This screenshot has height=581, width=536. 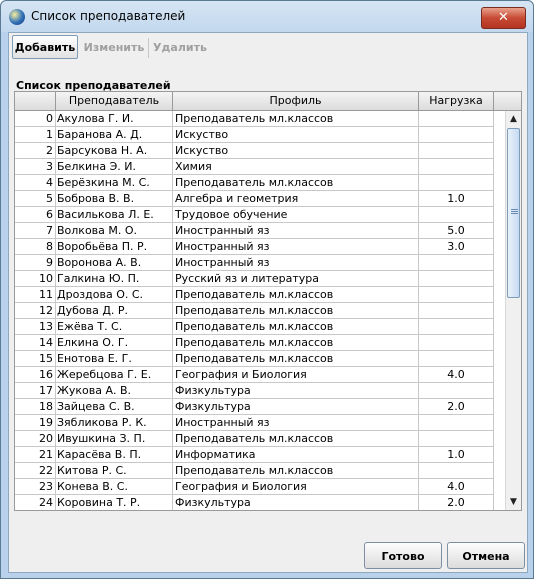 I want to click on table-row: 6 Василькова Л. Е. Трудовое обучение, so click(x=260, y=215).